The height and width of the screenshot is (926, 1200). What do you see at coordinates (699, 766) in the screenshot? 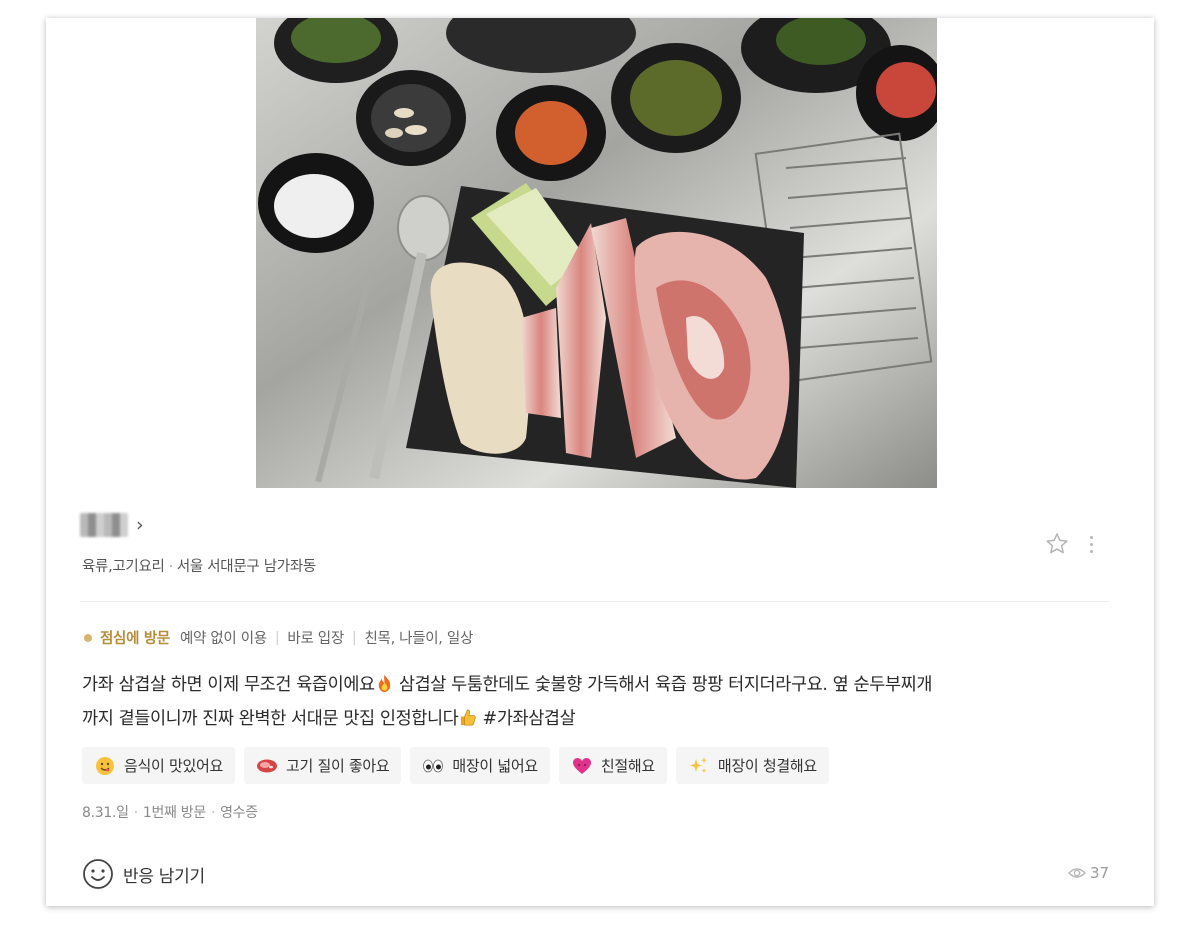
I see `sparkles-icon` at bounding box center [699, 766].